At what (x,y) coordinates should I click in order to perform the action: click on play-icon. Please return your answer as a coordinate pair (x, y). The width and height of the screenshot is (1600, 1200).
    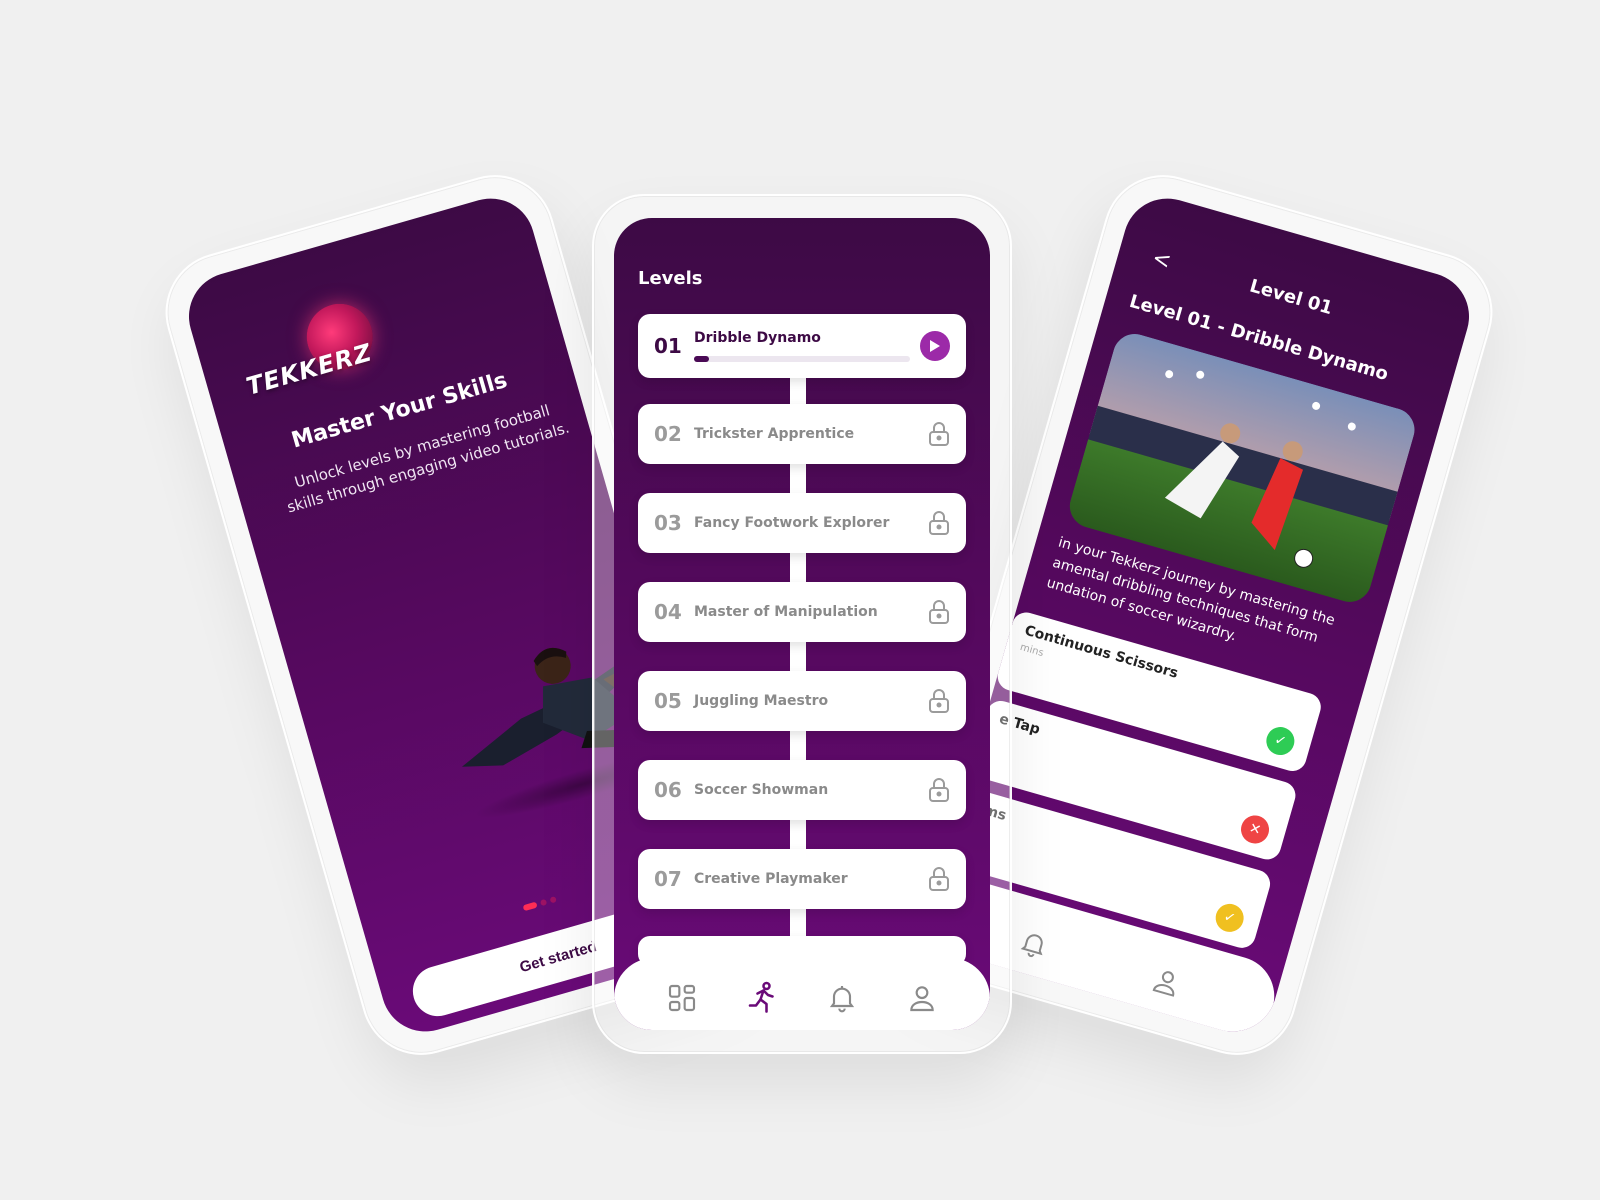
    Looking at the image, I should click on (935, 346).